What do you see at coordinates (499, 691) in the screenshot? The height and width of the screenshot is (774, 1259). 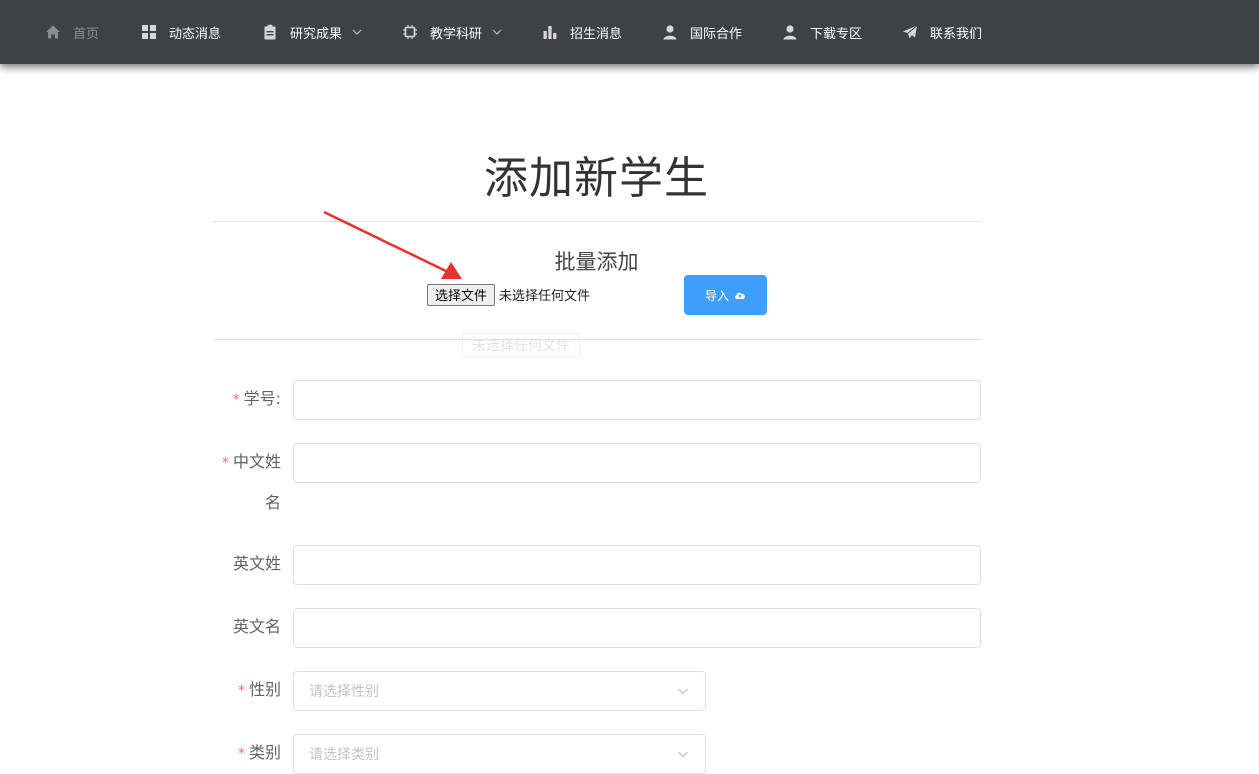 I see `gender-select: 请选择性别` at bounding box center [499, 691].